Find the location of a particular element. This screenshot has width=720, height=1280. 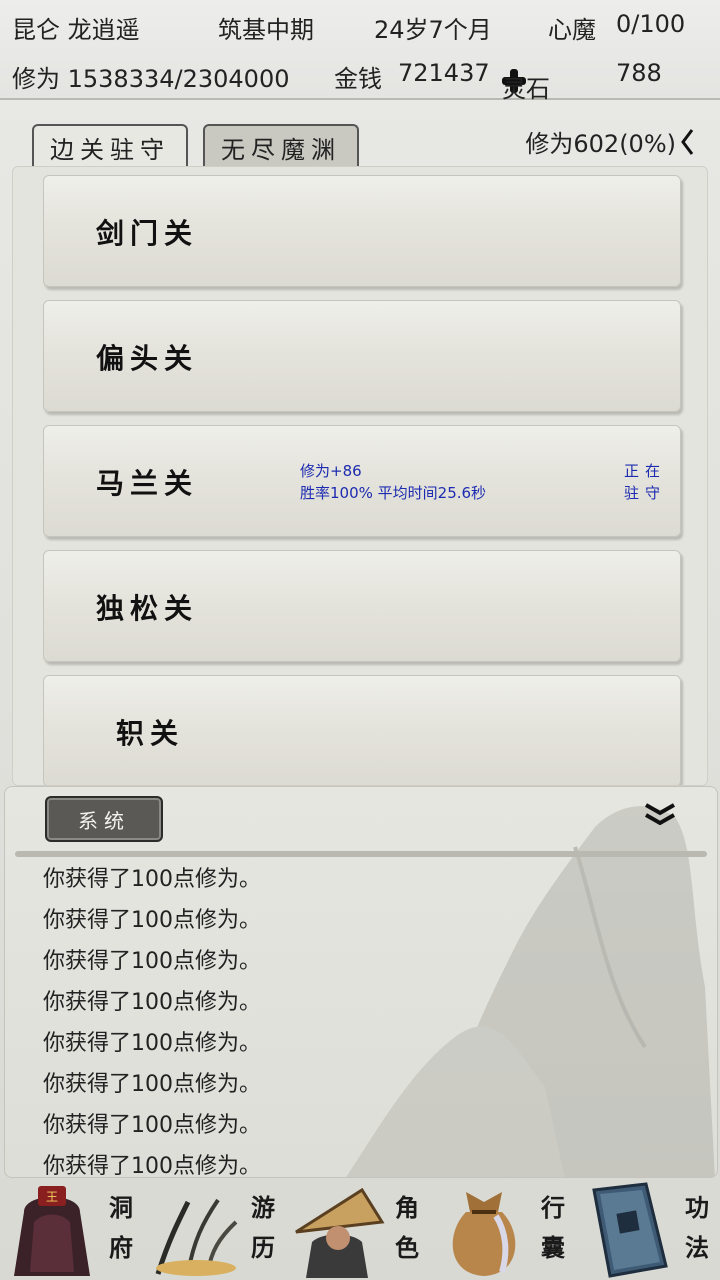

money-label: 金钱 is located at coordinates (358, 79).